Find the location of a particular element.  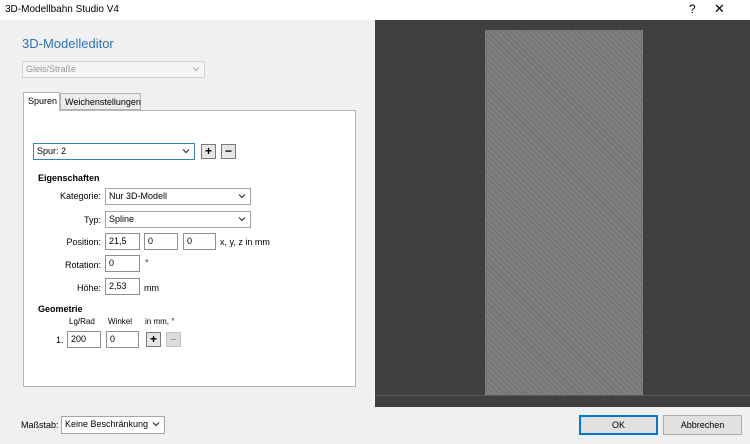

rotation-input: 0 is located at coordinates (122, 263).